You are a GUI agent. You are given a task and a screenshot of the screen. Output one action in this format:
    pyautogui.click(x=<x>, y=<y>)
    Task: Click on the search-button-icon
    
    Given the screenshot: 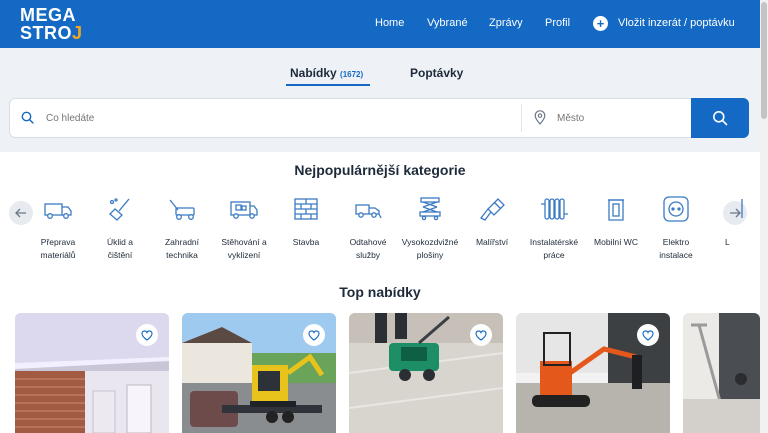 What is the action you would take?
    pyautogui.click(x=720, y=118)
    